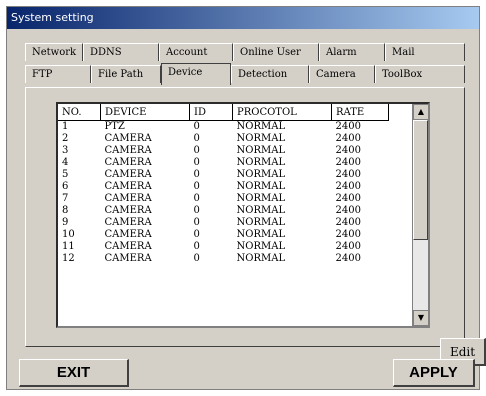 Image resolution: width=486 pixels, height=396 pixels. What do you see at coordinates (145, 112) in the screenshot?
I see `column-header-device: DEVICE` at bounding box center [145, 112].